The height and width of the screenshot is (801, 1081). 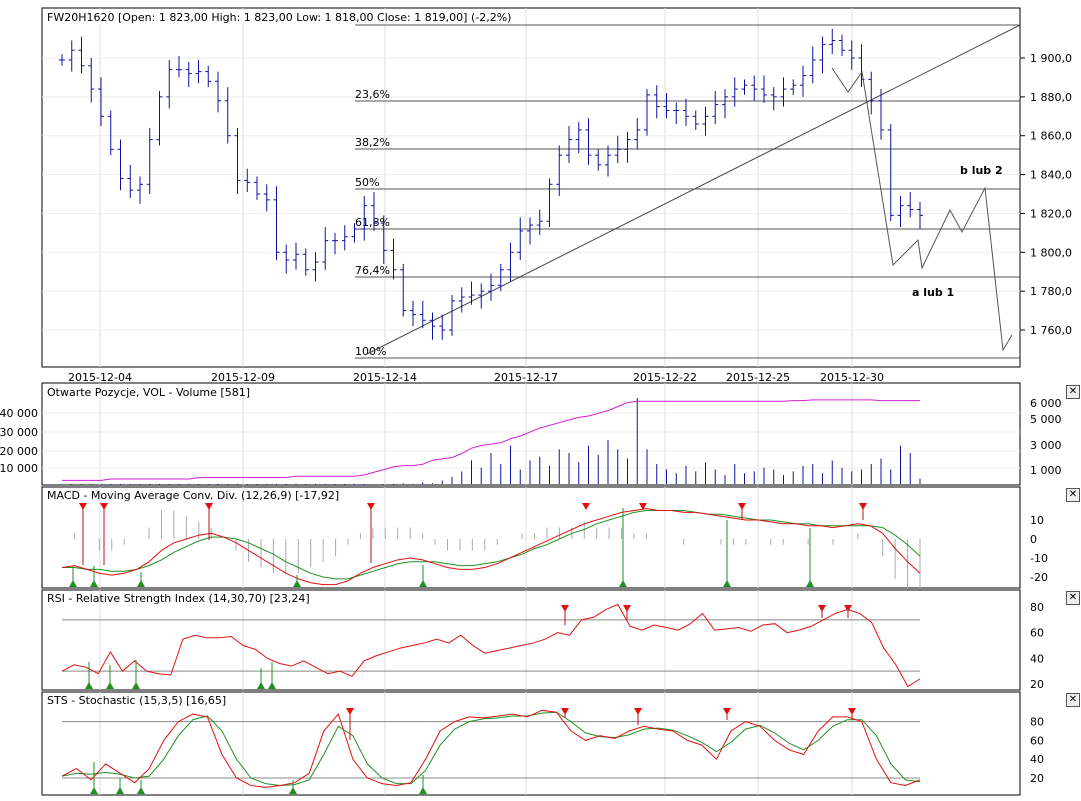 I want to click on date-label: 2015-12-04, so click(x=100, y=377).